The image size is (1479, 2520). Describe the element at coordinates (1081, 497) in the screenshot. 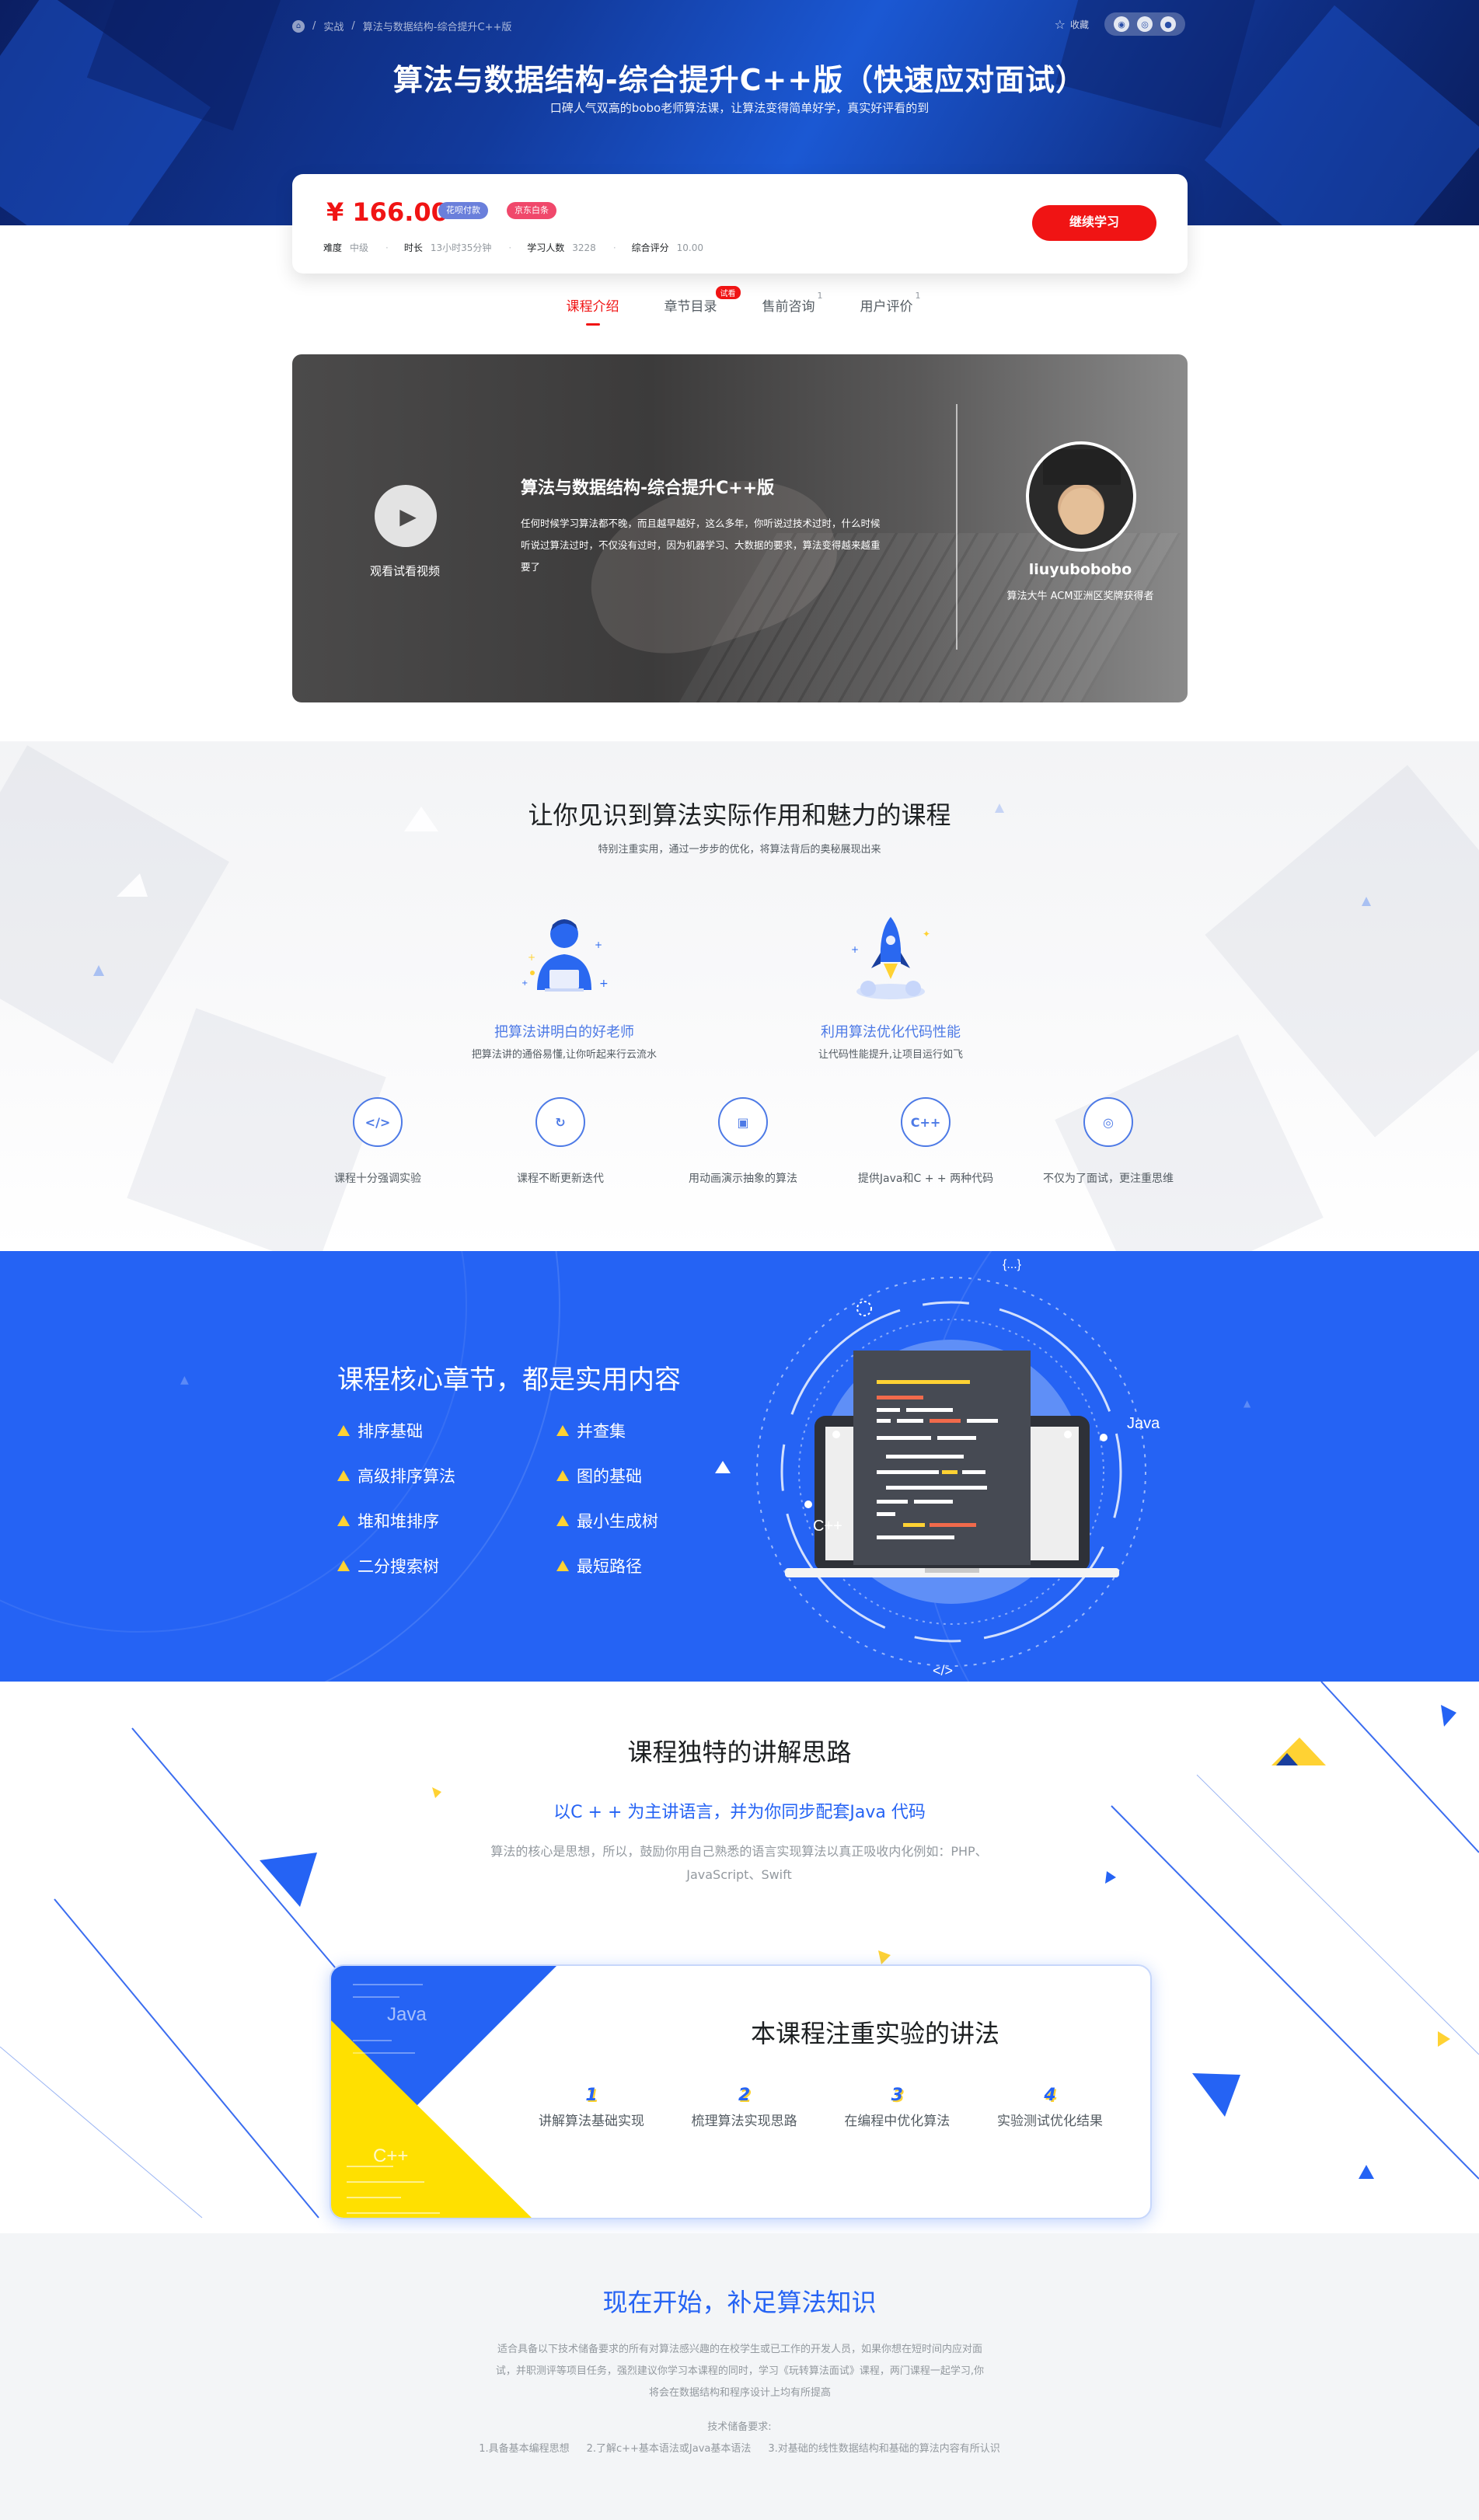

I see `teacher-avatar` at that location.